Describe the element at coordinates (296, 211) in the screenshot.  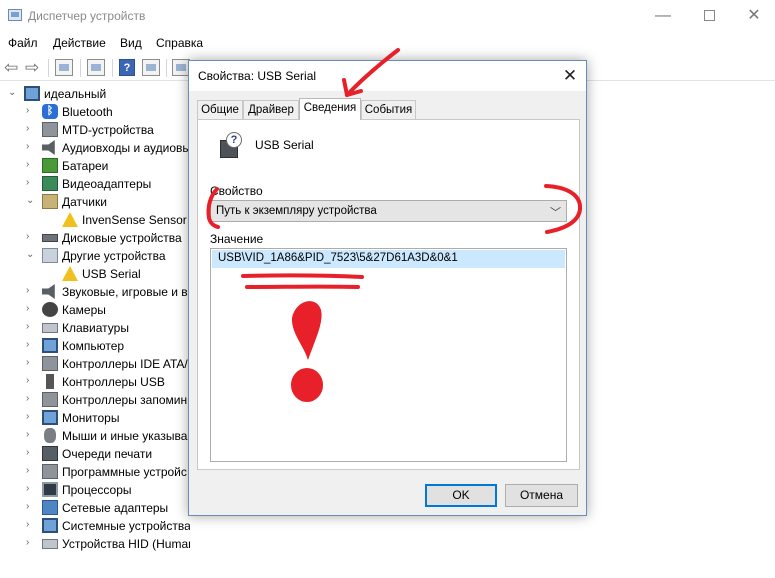
I see `property-select-value: Путь к экземпляру устройства` at that location.